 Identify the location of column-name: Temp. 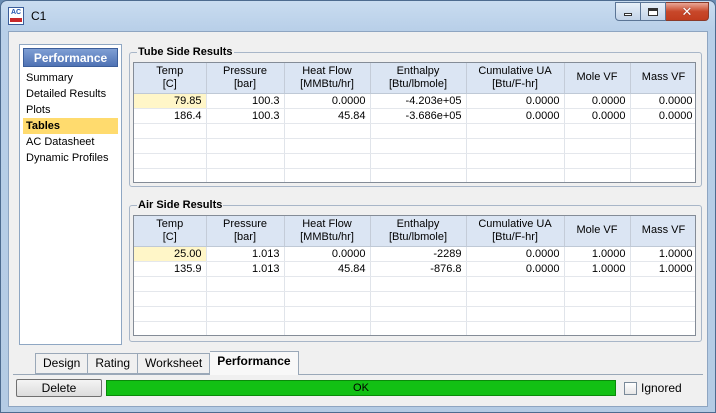
(170, 223).